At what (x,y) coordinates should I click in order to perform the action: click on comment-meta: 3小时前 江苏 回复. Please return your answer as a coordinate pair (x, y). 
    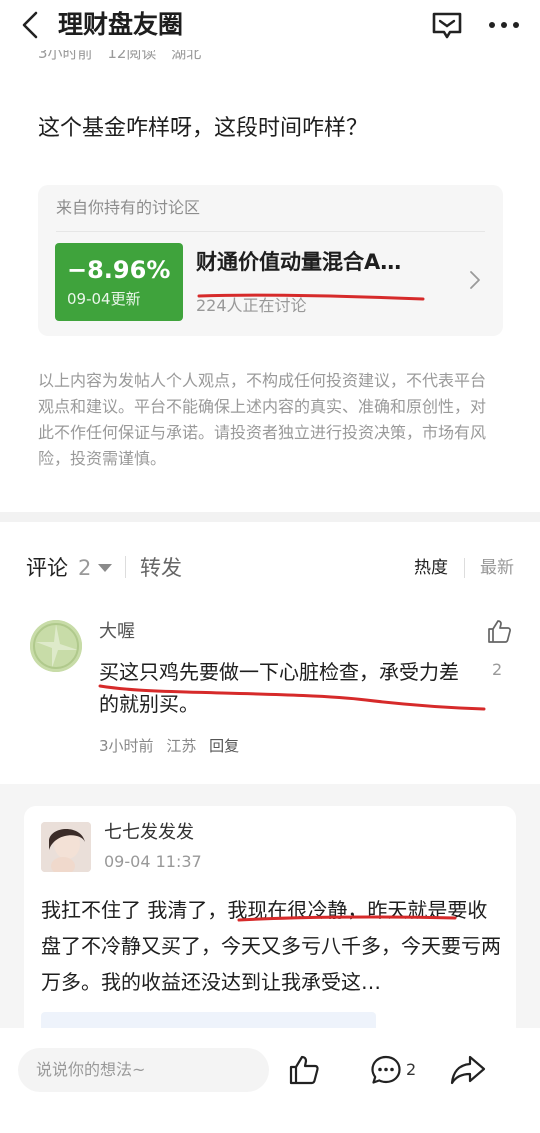
    Looking at the image, I should click on (173, 746).